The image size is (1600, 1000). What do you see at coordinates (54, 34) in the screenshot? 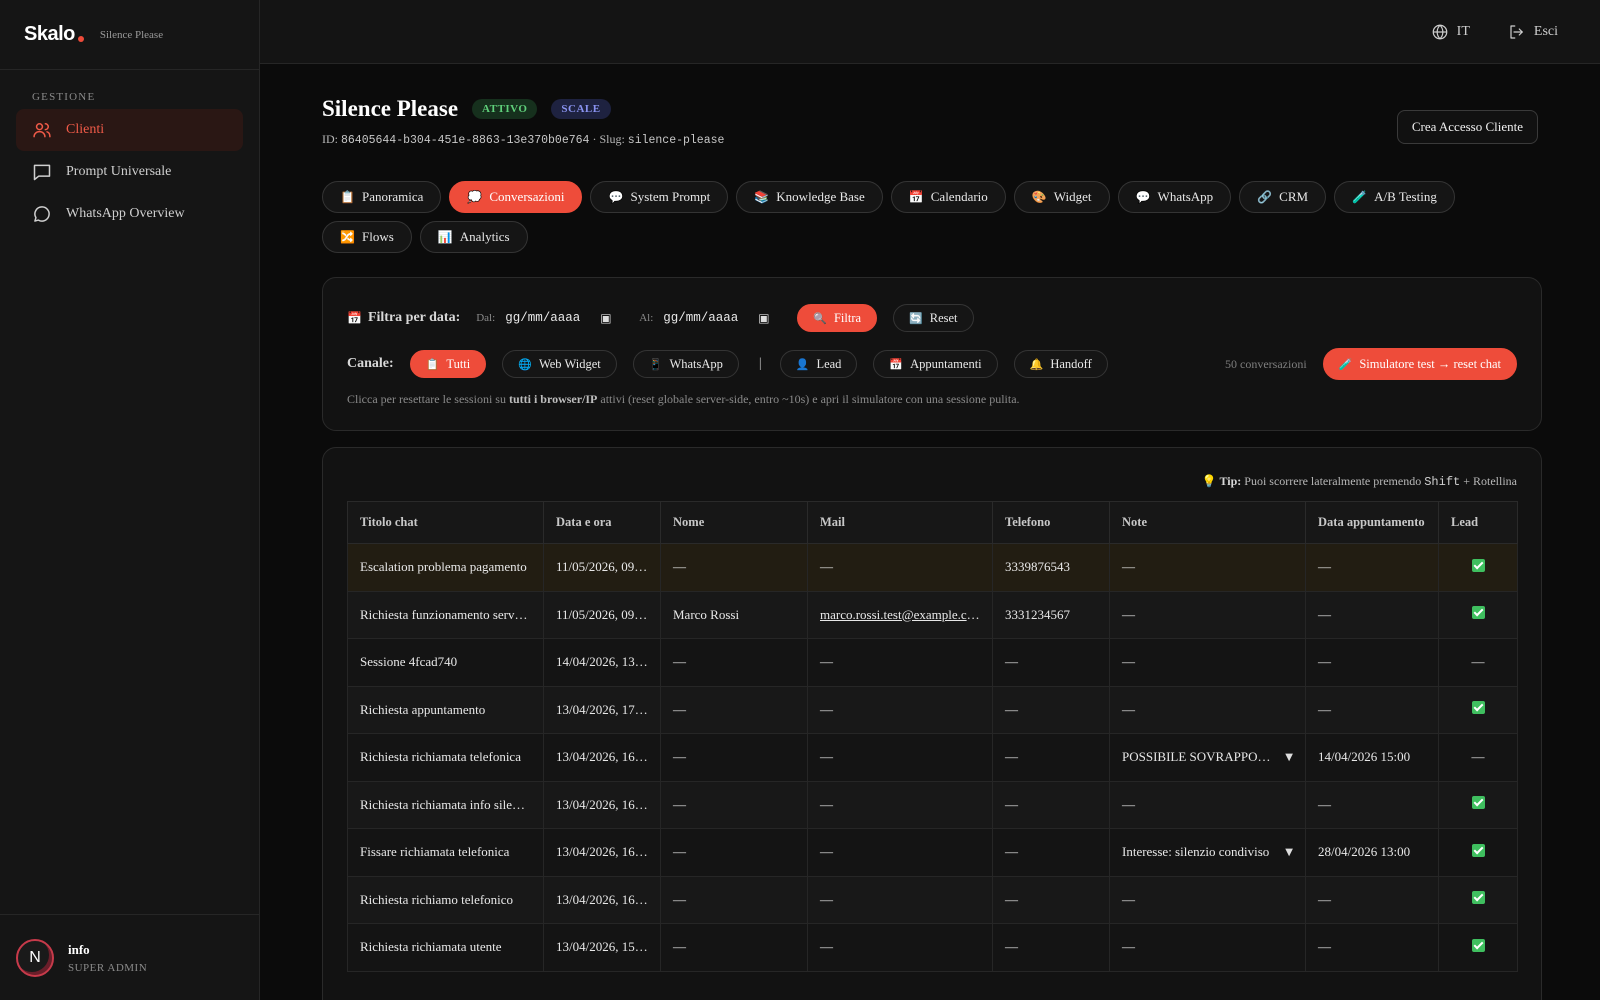
I see `brand-logo: Skalo` at bounding box center [54, 34].